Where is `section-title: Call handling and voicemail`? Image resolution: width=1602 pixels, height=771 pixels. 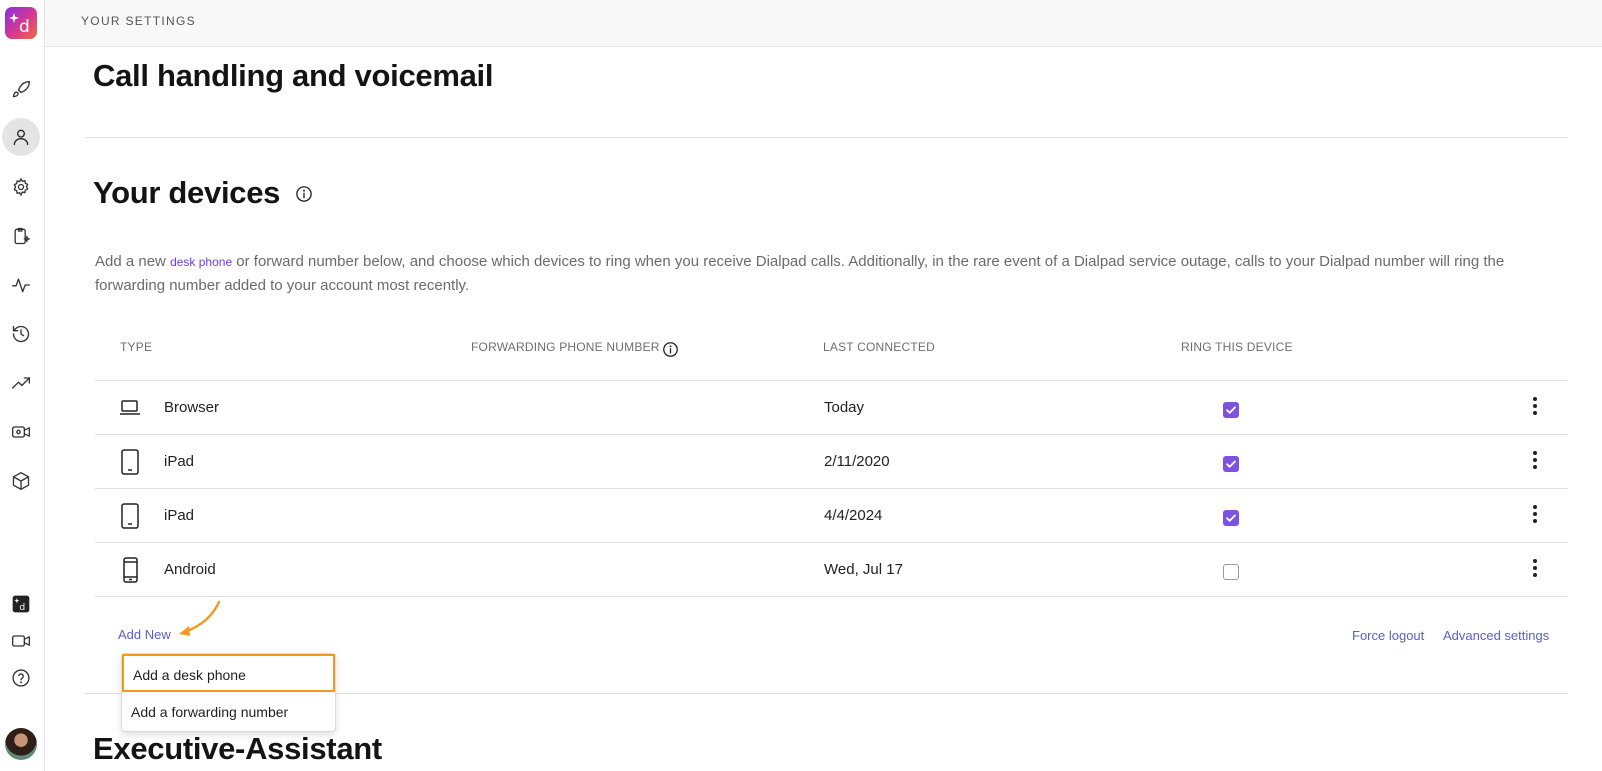 section-title: Call handling and voicemail is located at coordinates (293, 75).